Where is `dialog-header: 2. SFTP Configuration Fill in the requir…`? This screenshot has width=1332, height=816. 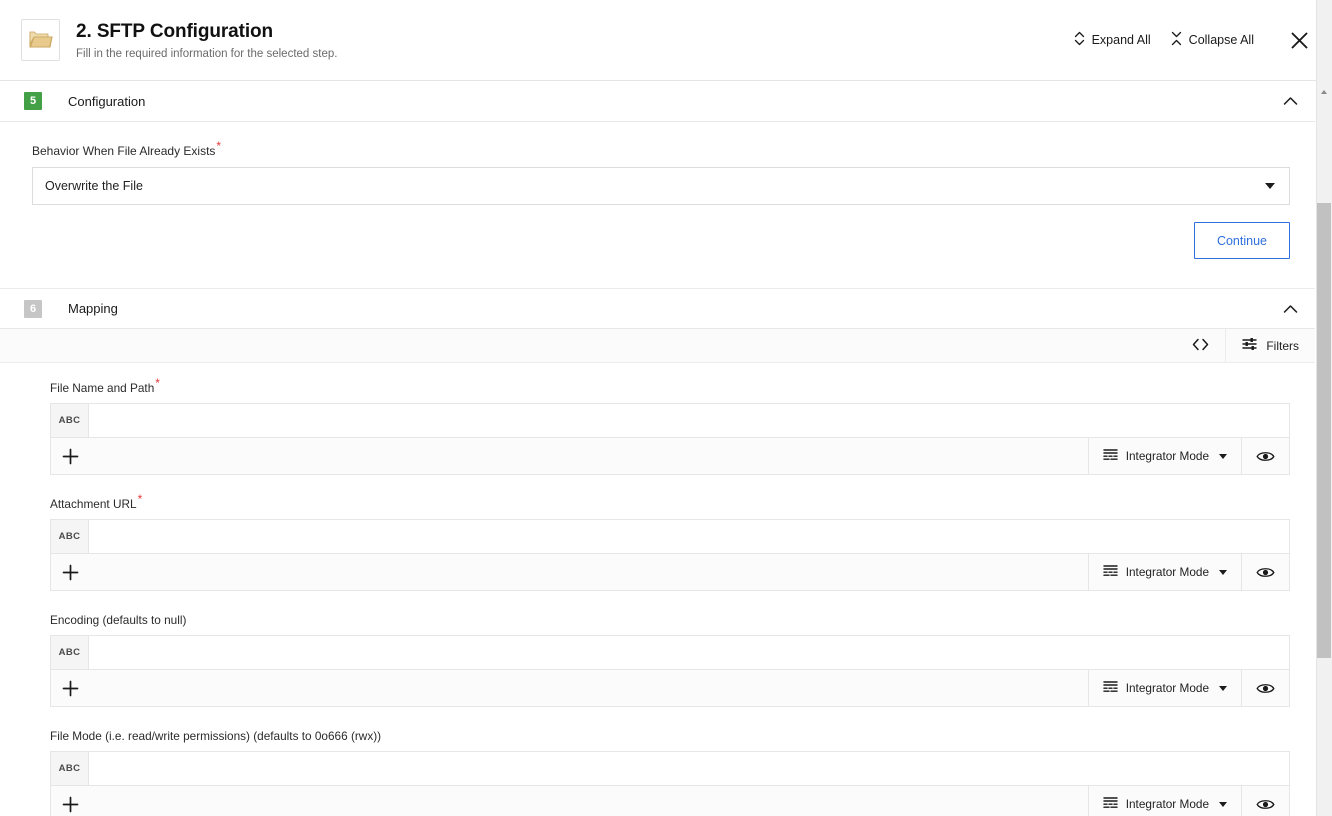
dialog-header: 2. SFTP Configuration Fill in the requir… is located at coordinates (666, 40).